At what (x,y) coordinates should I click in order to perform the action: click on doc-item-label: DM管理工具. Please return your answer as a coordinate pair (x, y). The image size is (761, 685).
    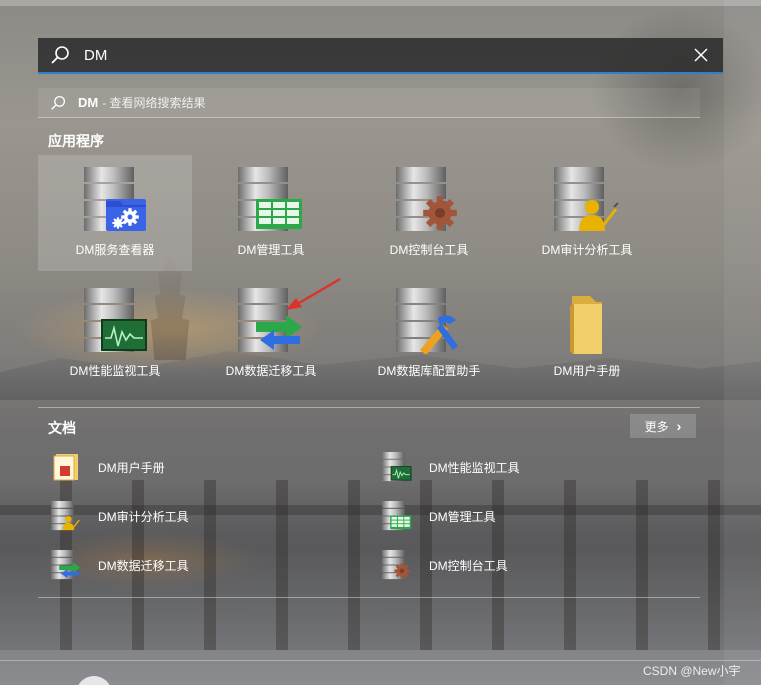
    Looking at the image, I should click on (462, 516).